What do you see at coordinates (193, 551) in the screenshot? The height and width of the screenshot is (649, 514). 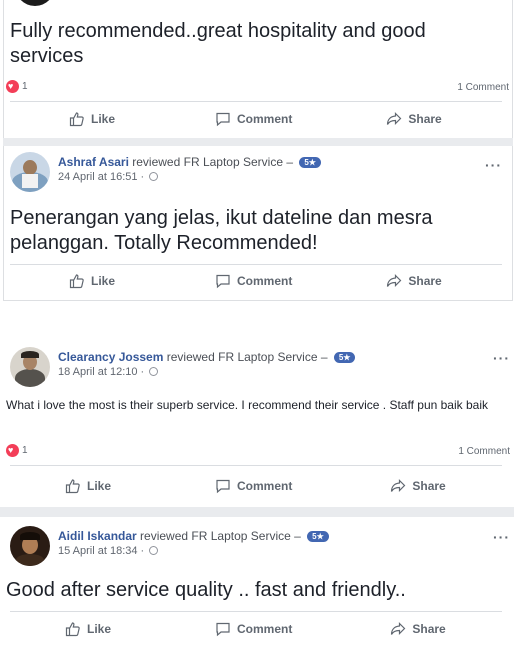 I see `post-timestamp: 15 April at 18:34 ·` at bounding box center [193, 551].